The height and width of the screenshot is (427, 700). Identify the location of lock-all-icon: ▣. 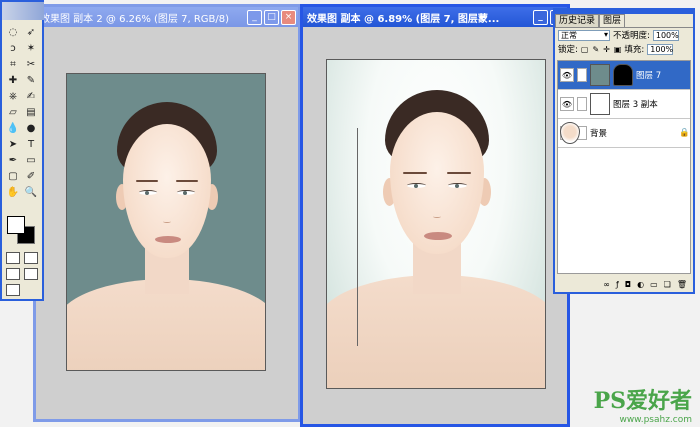
(618, 49).